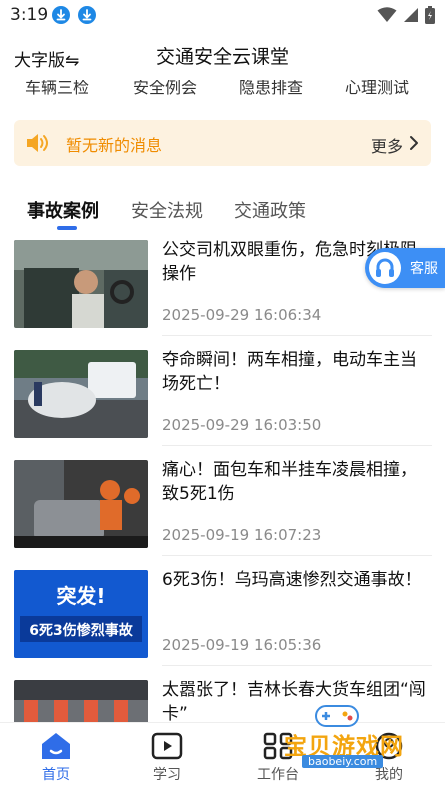  What do you see at coordinates (222, 143) in the screenshot?
I see `notice-bar: 暂无新的消息 更多` at bounding box center [222, 143].